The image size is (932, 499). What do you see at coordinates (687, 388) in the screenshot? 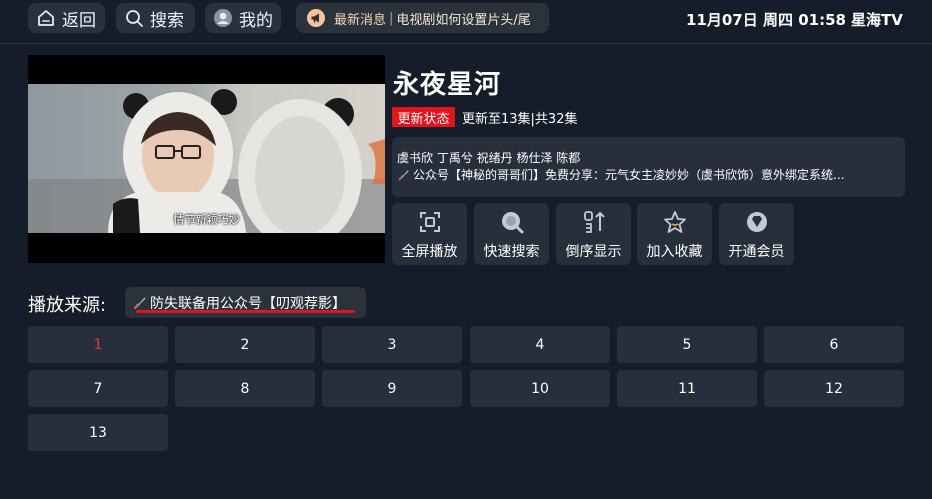
I see `episode-button: 11` at bounding box center [687, 388].